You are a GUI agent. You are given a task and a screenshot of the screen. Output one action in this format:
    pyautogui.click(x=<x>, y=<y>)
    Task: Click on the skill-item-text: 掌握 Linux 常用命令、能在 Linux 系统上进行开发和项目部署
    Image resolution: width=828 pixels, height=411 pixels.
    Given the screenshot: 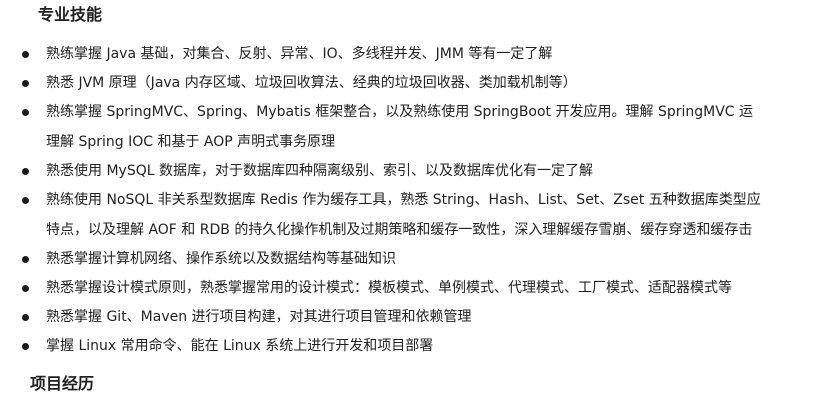 What is the action you would take?
    pyautogui.click(x=240, y=346)
    